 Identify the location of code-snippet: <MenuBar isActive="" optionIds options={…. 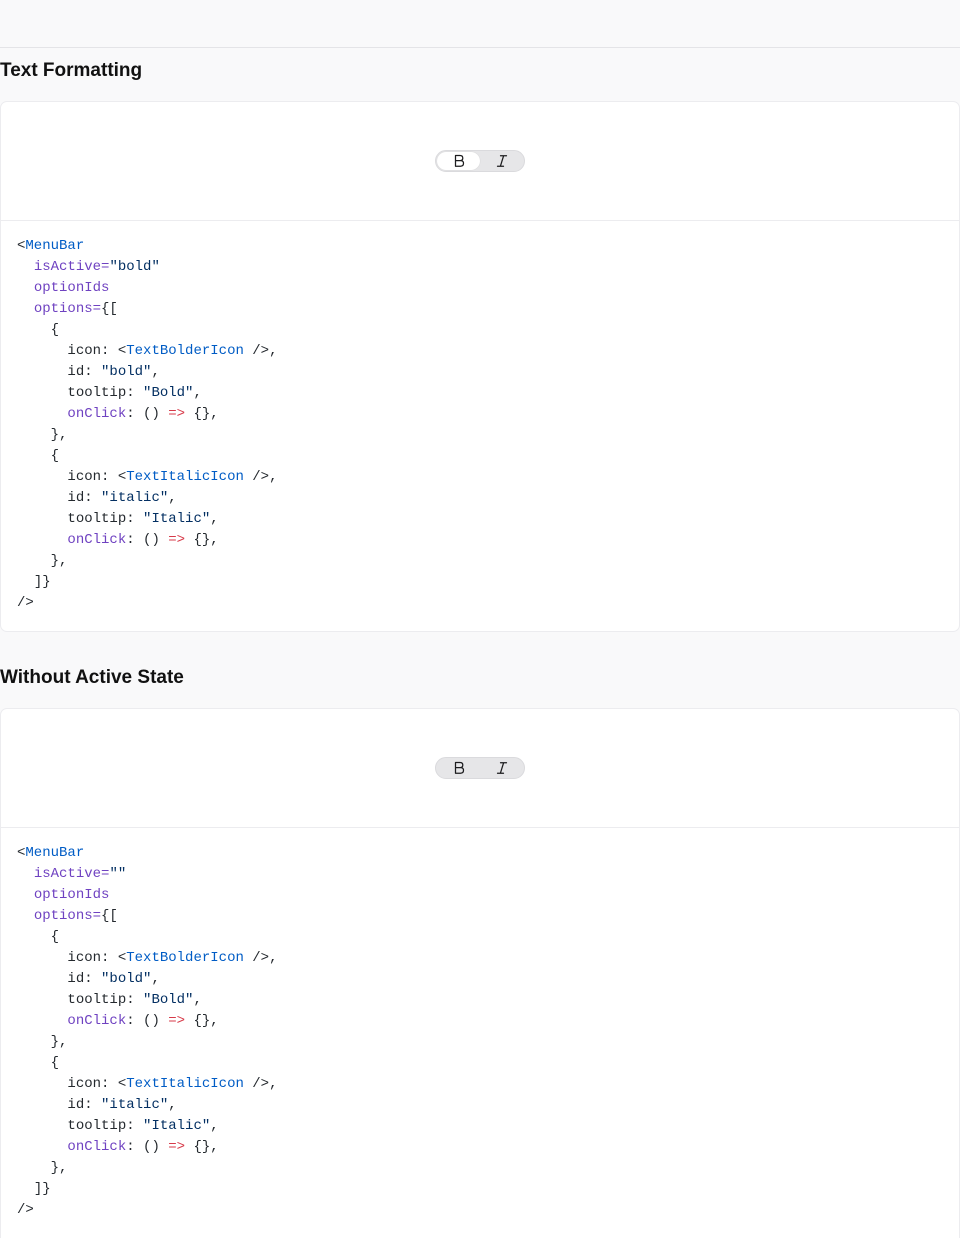
(147, 1031).